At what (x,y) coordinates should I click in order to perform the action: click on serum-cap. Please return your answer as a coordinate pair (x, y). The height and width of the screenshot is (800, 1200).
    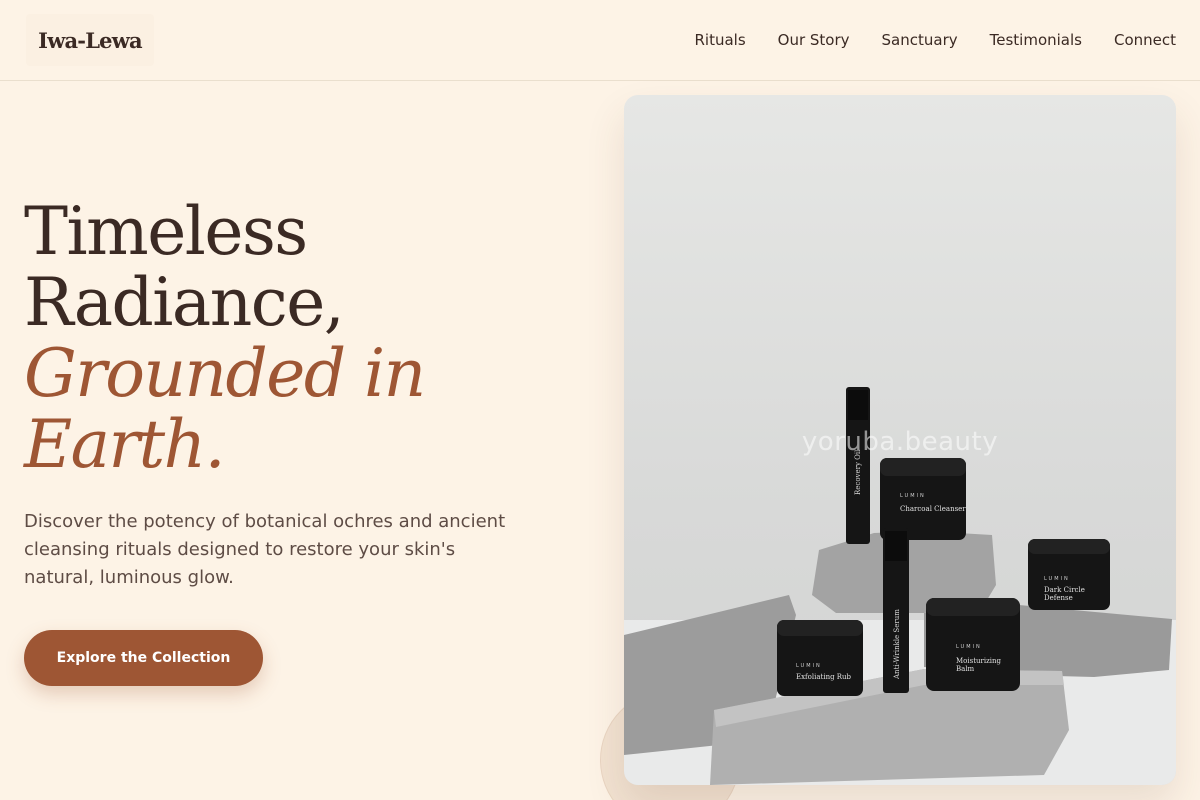
    Looking at the image, I should click on (896, 546).